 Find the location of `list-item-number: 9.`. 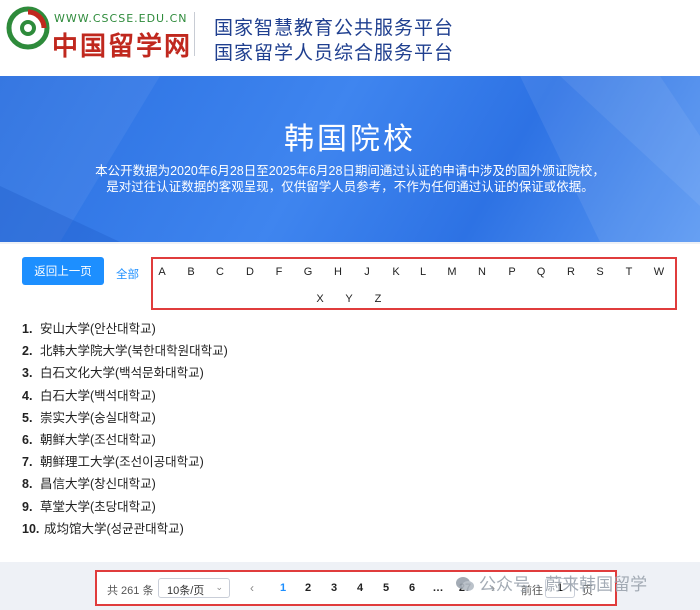

list-item-number: 9. is located at coordinates (27, 506).